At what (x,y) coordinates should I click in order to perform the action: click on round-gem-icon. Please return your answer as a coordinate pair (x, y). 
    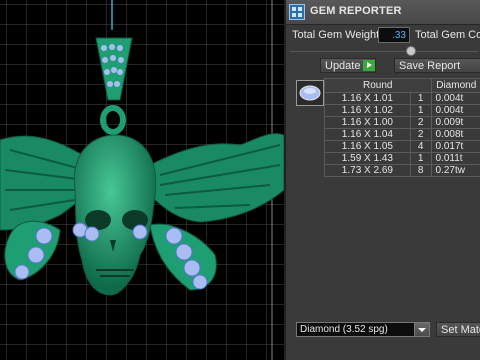
    Looking at the image, I should click on (310, 93).